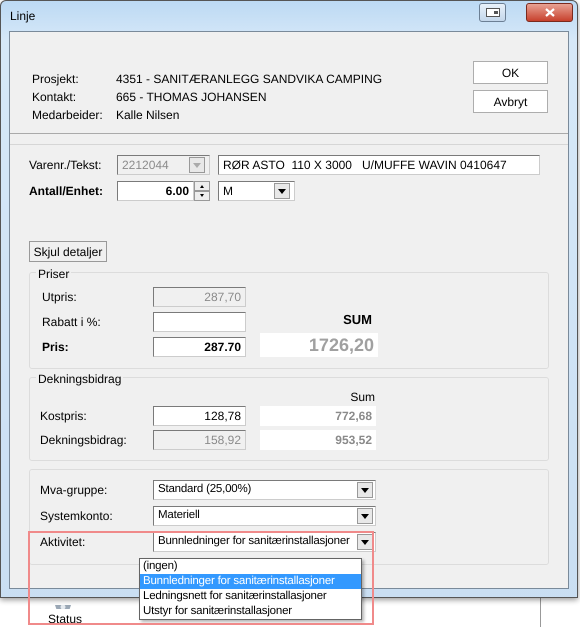 The height and width of the screenshot is (627, 580). Describe the element at coordinates (379, 165) in the screenshot. I see `item-text-field: RØR ASTO 110 X 3000 U/MUFFE WAVIN 0410647` at that location.